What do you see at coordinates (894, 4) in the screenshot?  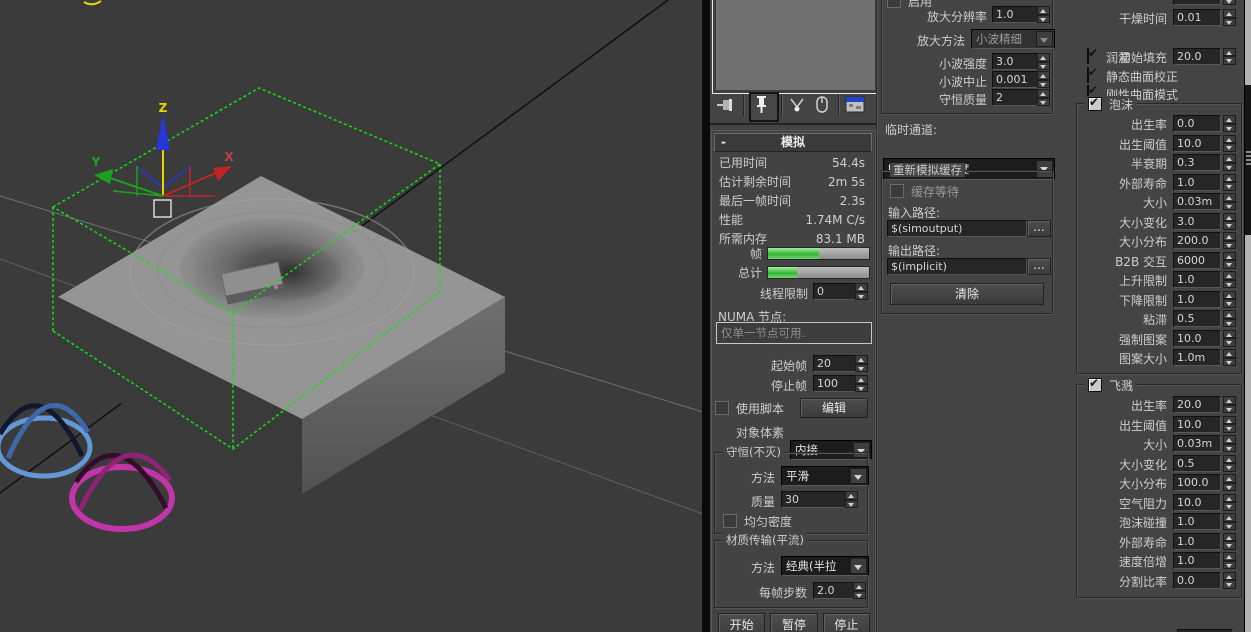 I see `enable-checkbox` at bounding box center [894, 4].